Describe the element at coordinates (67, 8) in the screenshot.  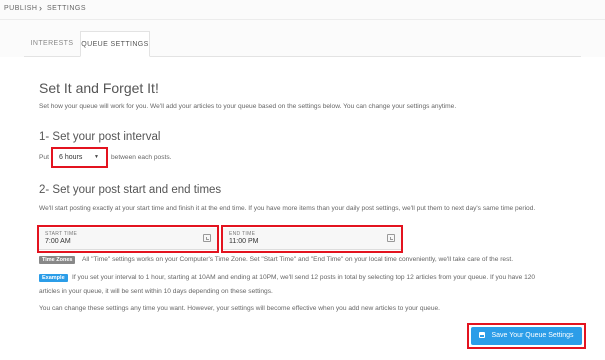
I see `breadcrumb-settings: SETTINGS` at that location.